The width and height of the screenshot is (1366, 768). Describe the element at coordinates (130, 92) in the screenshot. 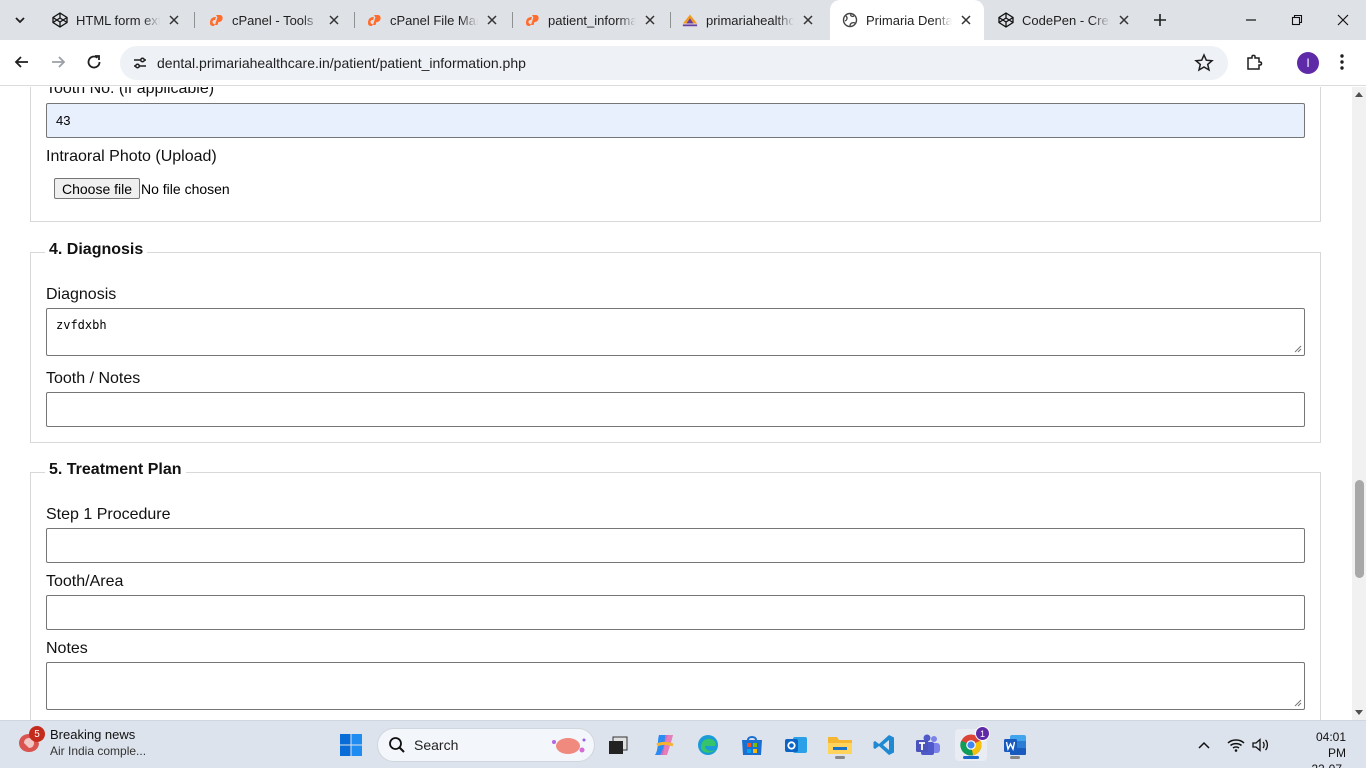

I see `tooth-no-label: Tooth No. (if applicable)` at that location.